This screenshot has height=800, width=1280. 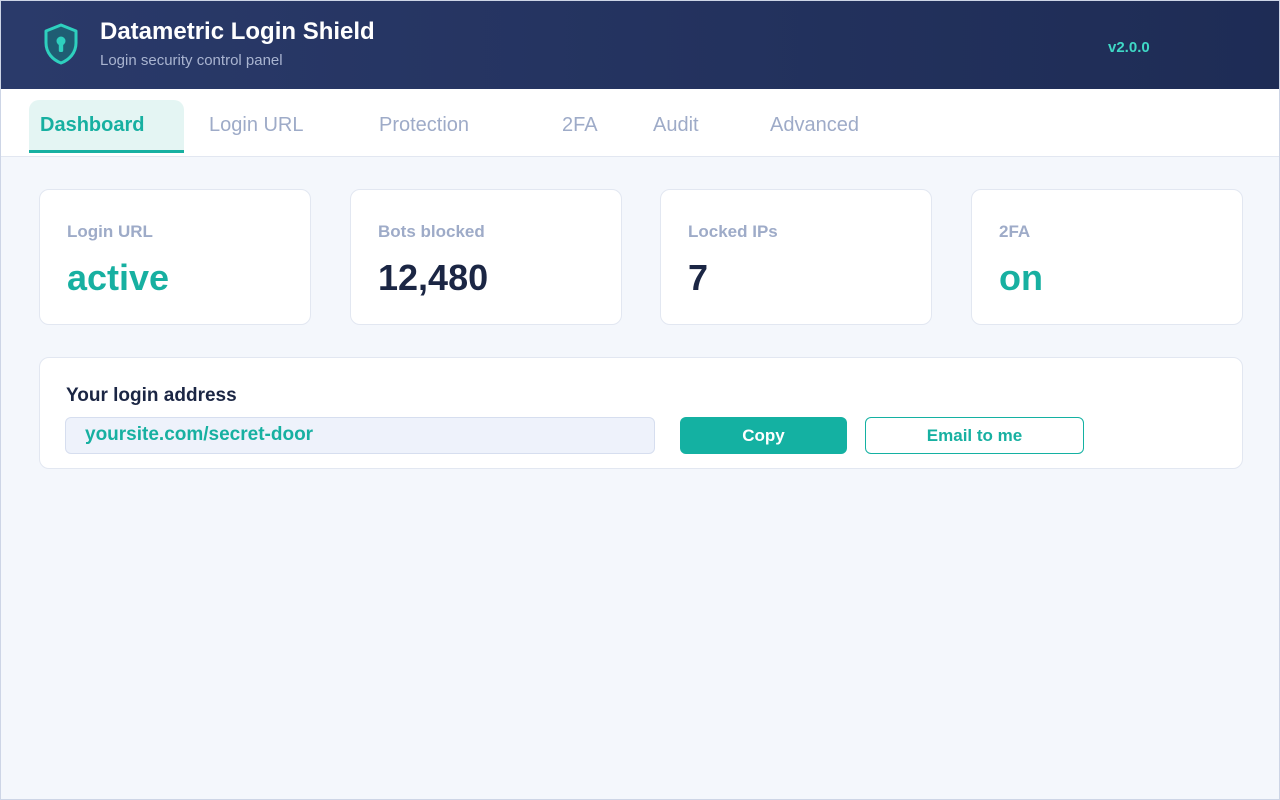 I want to click on stat-label: Locked IPs, so click(x=733, y=231).